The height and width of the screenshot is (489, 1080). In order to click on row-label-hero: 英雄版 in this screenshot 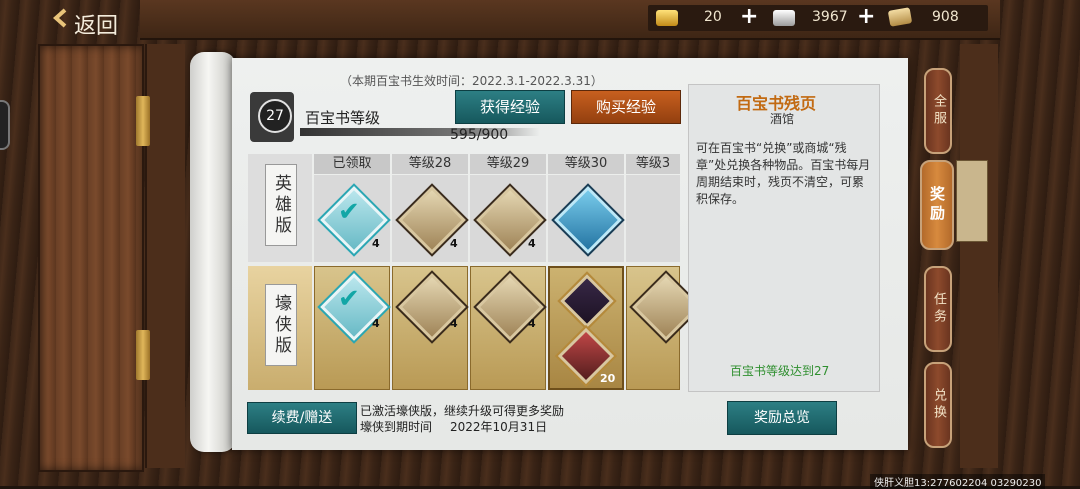, I will do `click(280, 208)`.